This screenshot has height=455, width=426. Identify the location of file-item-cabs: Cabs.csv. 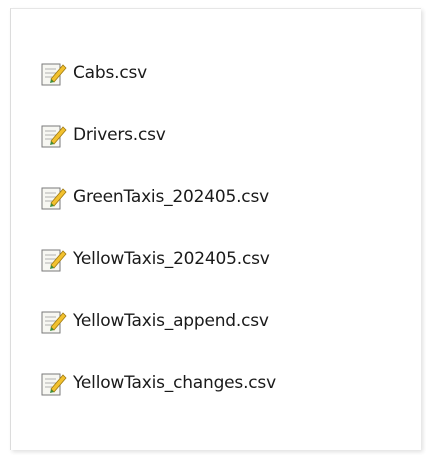
(157, 72).